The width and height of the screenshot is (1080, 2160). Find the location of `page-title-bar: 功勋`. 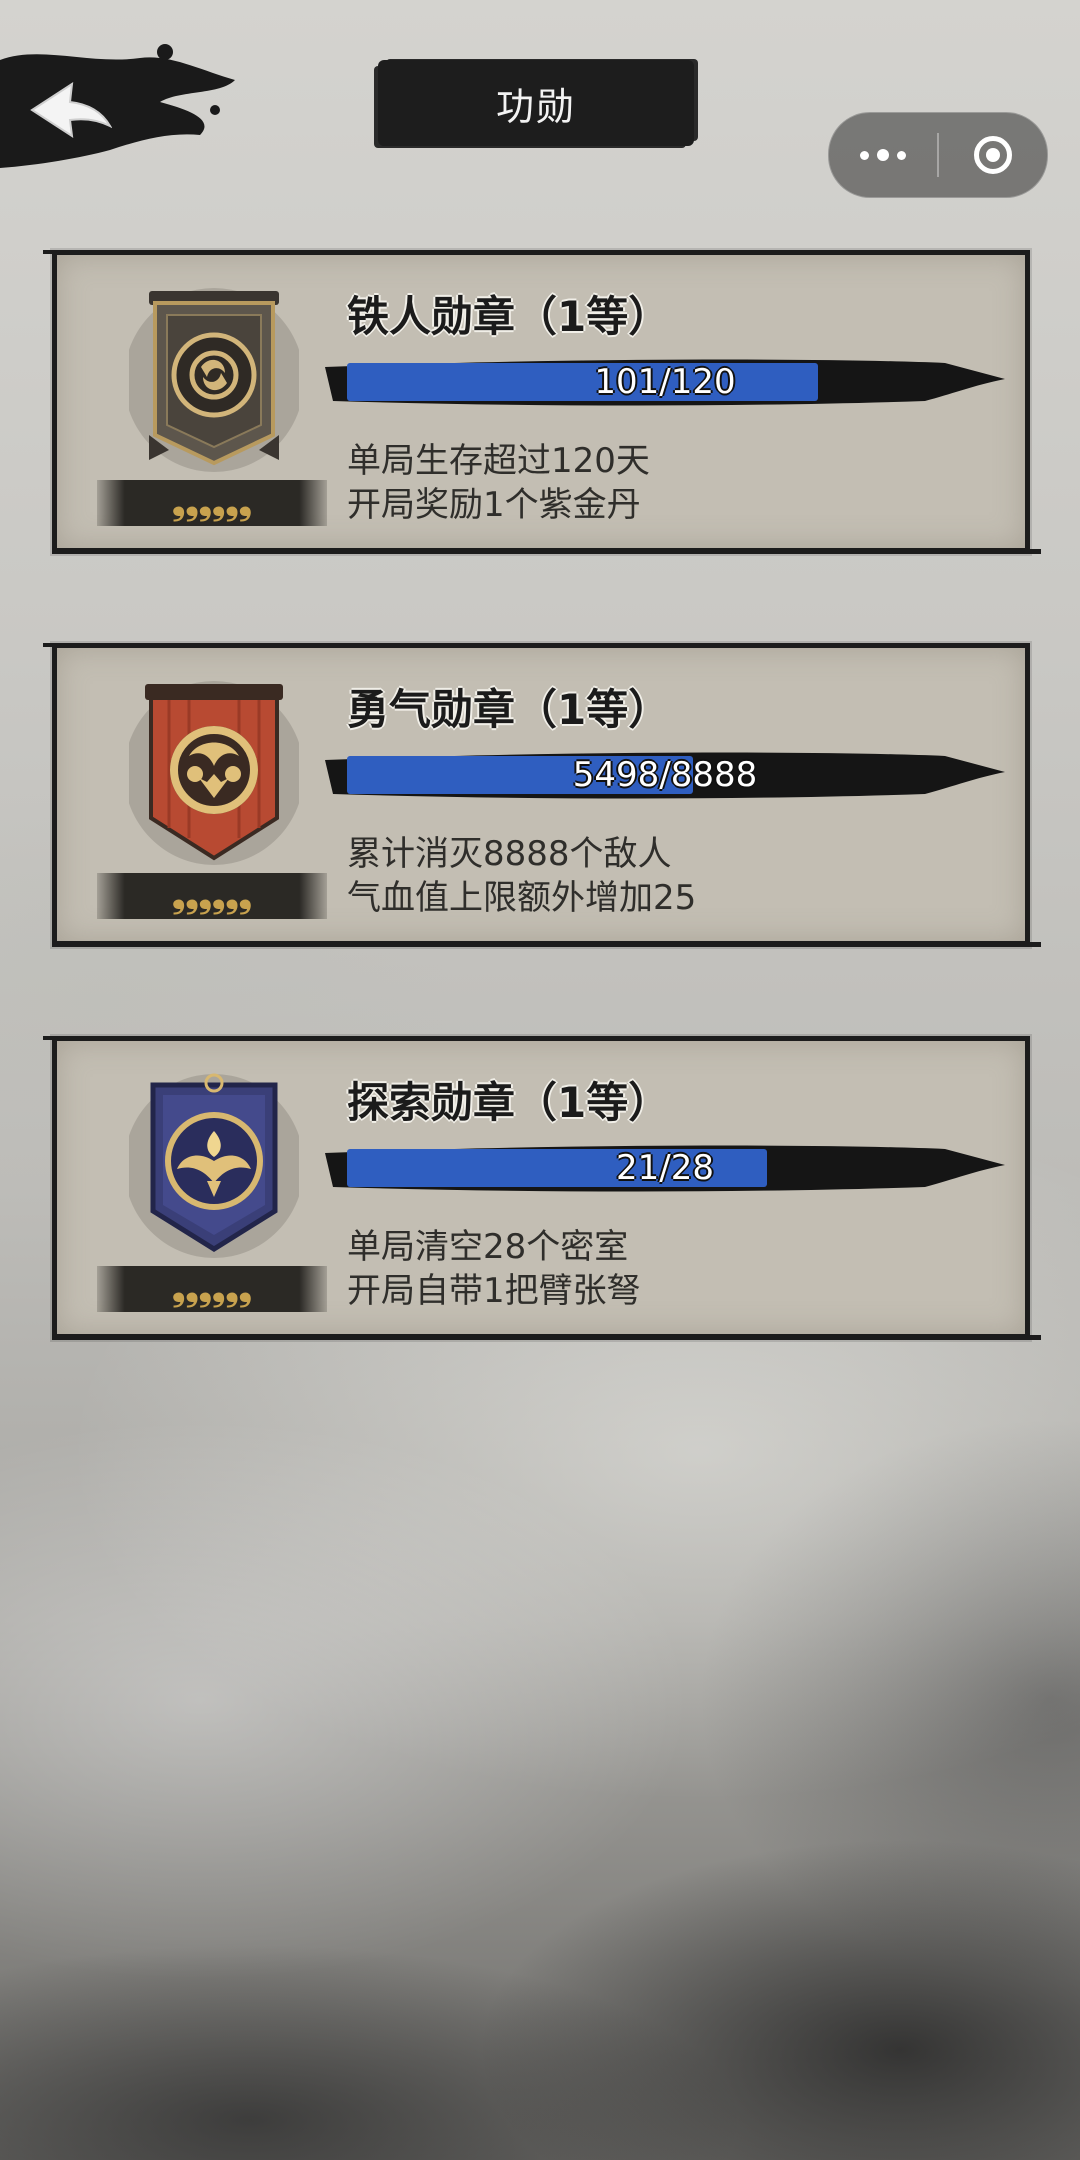

page-title-bar: 功勋 is located at coordinates (536, 103).